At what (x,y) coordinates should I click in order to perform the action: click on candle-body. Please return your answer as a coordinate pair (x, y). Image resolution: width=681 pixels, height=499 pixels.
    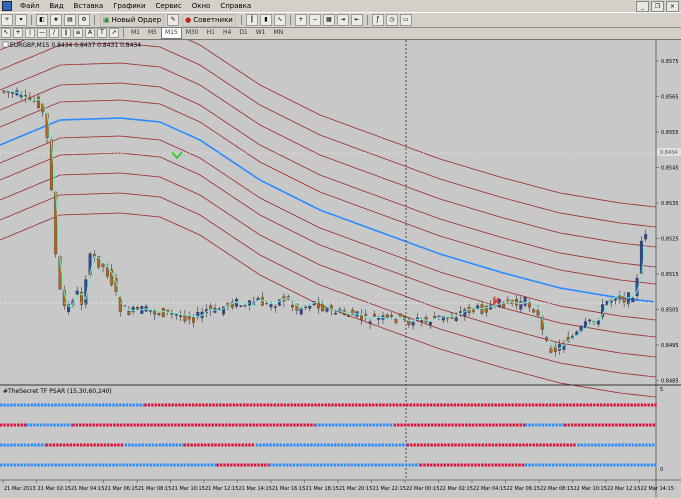
    Looking at the image, I should click on (77, 292).